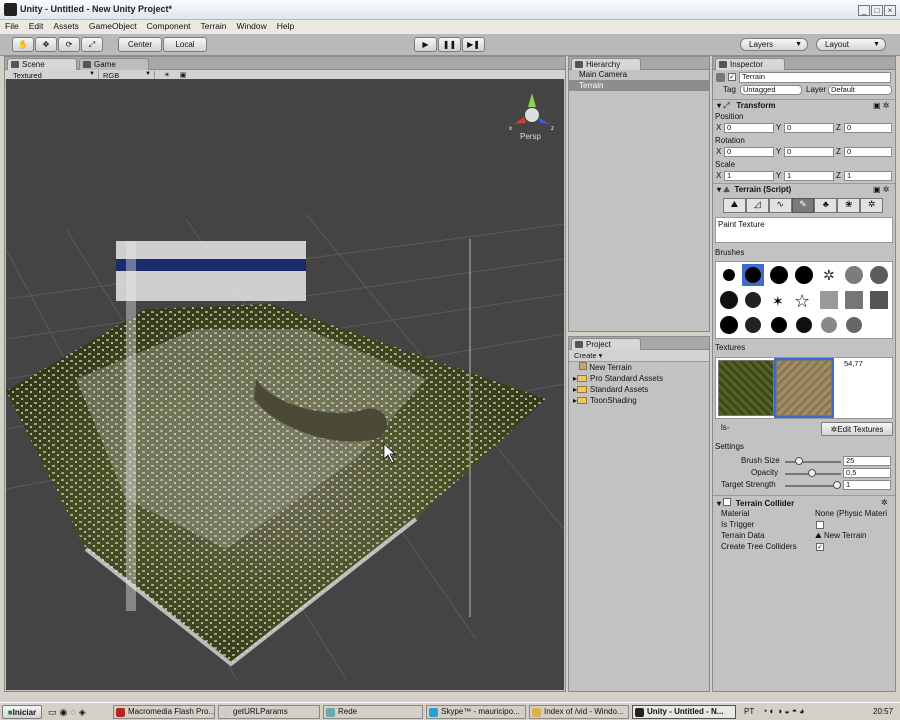  I want to click on scale-z-field: 1, so click(868, 176).